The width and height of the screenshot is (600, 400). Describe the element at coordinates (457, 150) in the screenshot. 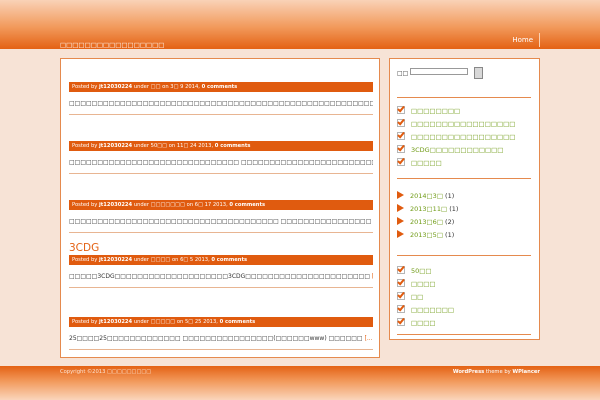

I see `recent-post-link: 3CDG□□□□□□□□□□□□` at that location.